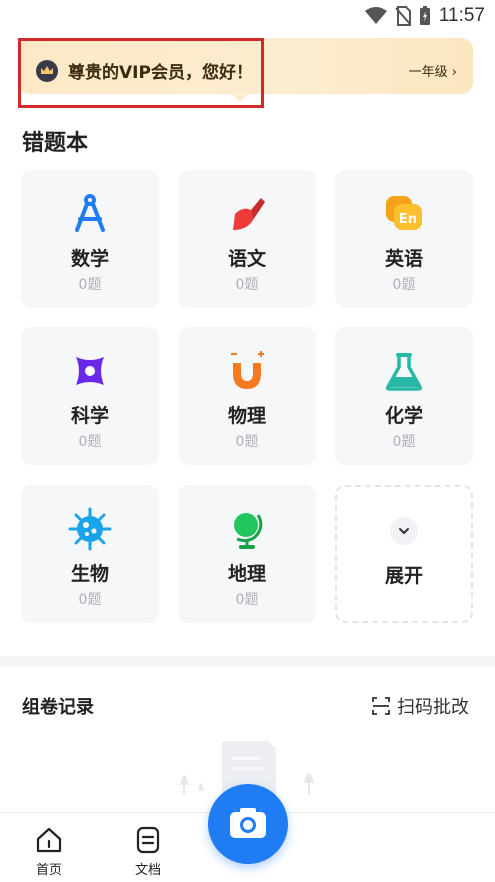  What do you see at coordinates (90, 529) in the screenshot?
I see `virus-icon` at bounding box center [90, 529].